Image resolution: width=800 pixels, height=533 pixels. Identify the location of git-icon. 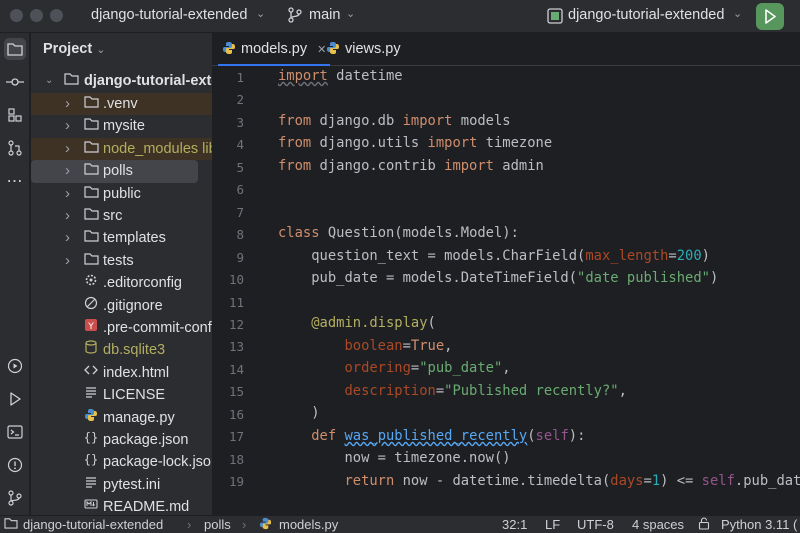
(15, 498).